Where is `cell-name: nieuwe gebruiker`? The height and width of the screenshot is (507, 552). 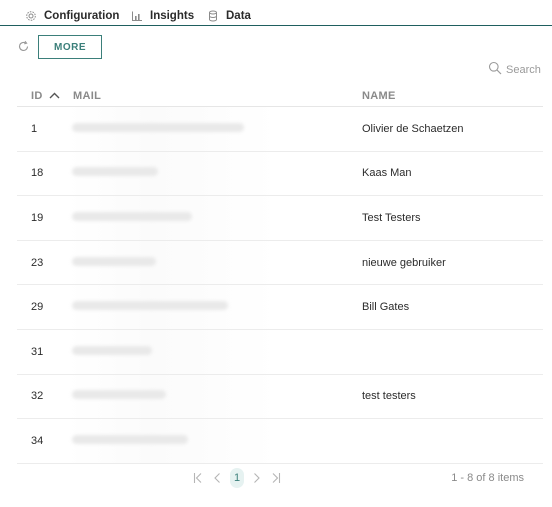
cell-name: nieuwe gebruiker is located at coordinates (404, 262).